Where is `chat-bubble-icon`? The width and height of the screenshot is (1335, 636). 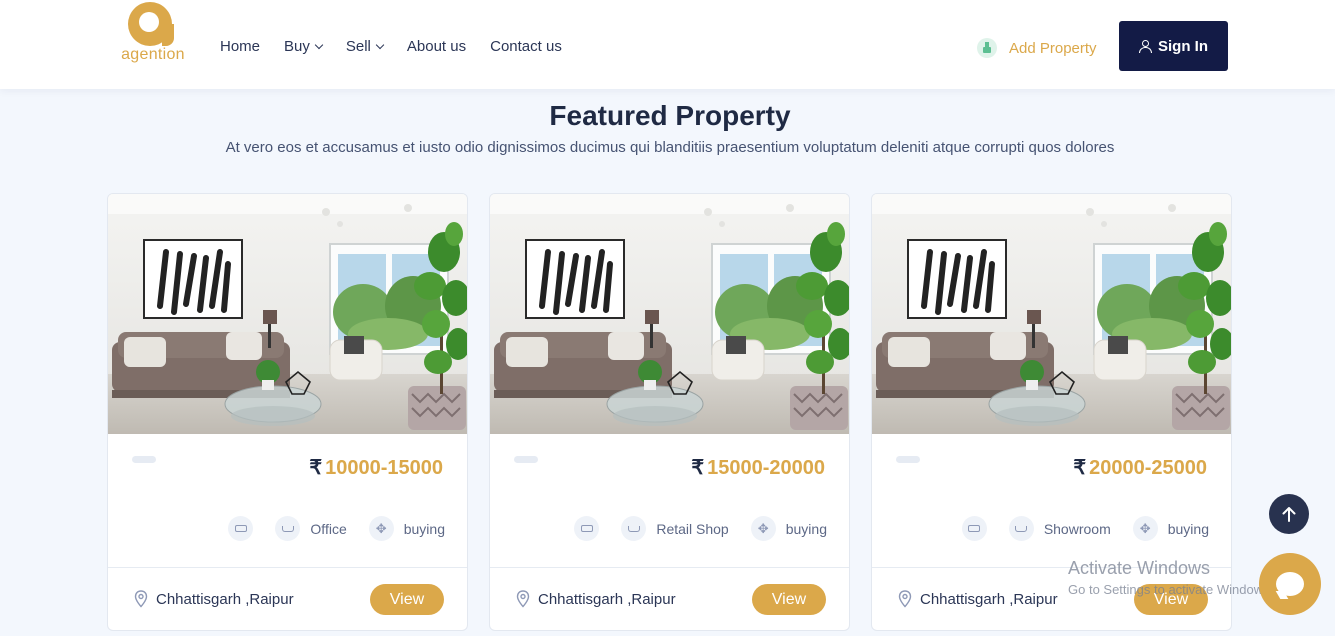
chat-bubble-icon is located at coordinates (1290, 584).